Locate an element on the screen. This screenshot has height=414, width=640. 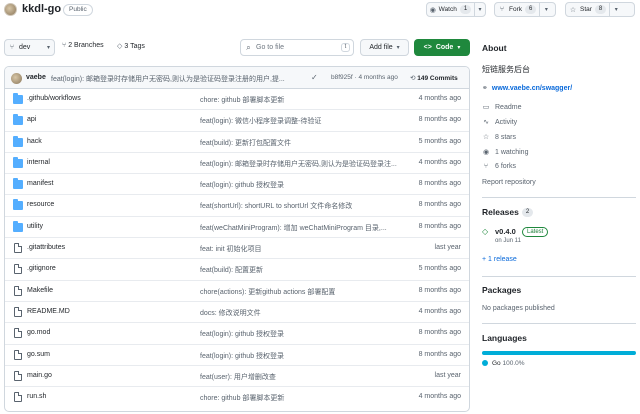
code-label: Code is located at coordinates (444, 47).